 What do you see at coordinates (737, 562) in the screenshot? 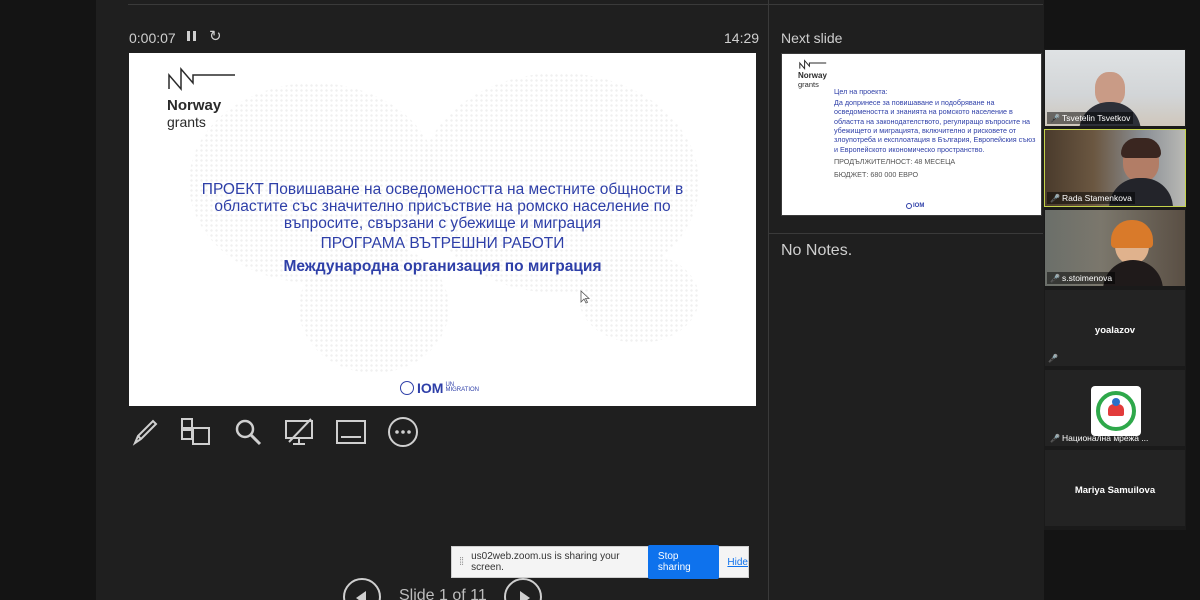
I see `hide-share-bar-link: Hide` at bounding box center [737, 562].